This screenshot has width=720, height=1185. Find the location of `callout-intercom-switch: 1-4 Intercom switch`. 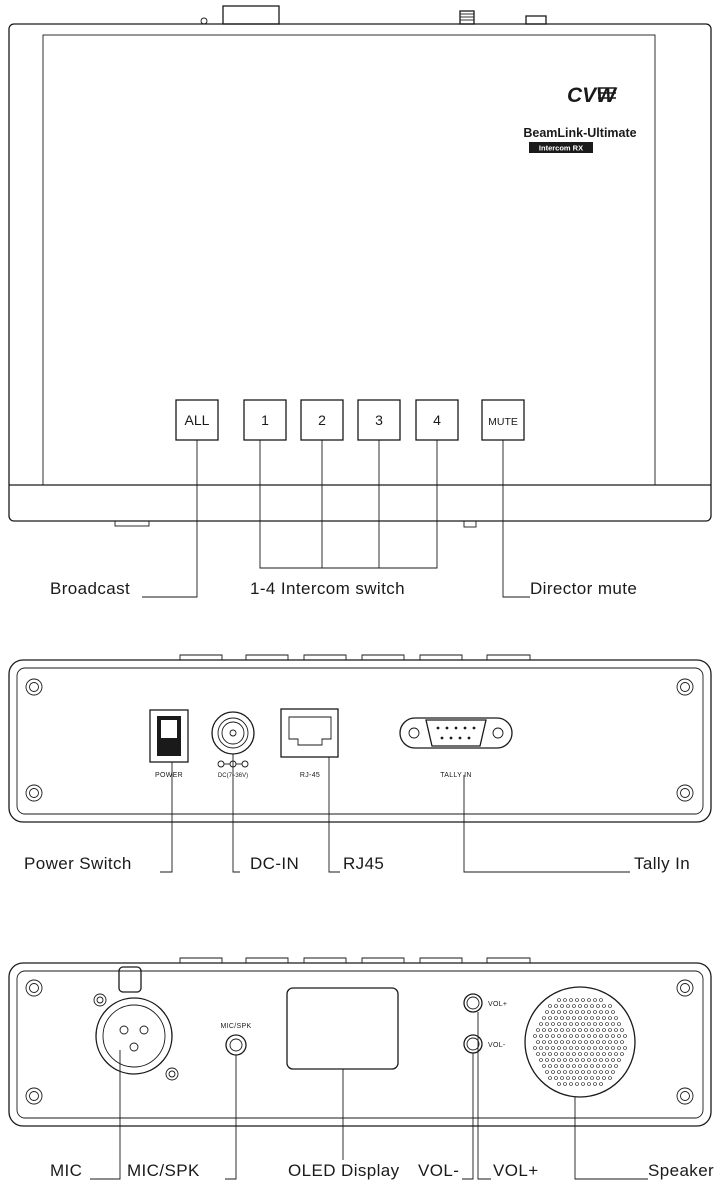

callout-intercom-switch: 1-4 Intercom switch is located at coordinates (327, 588).